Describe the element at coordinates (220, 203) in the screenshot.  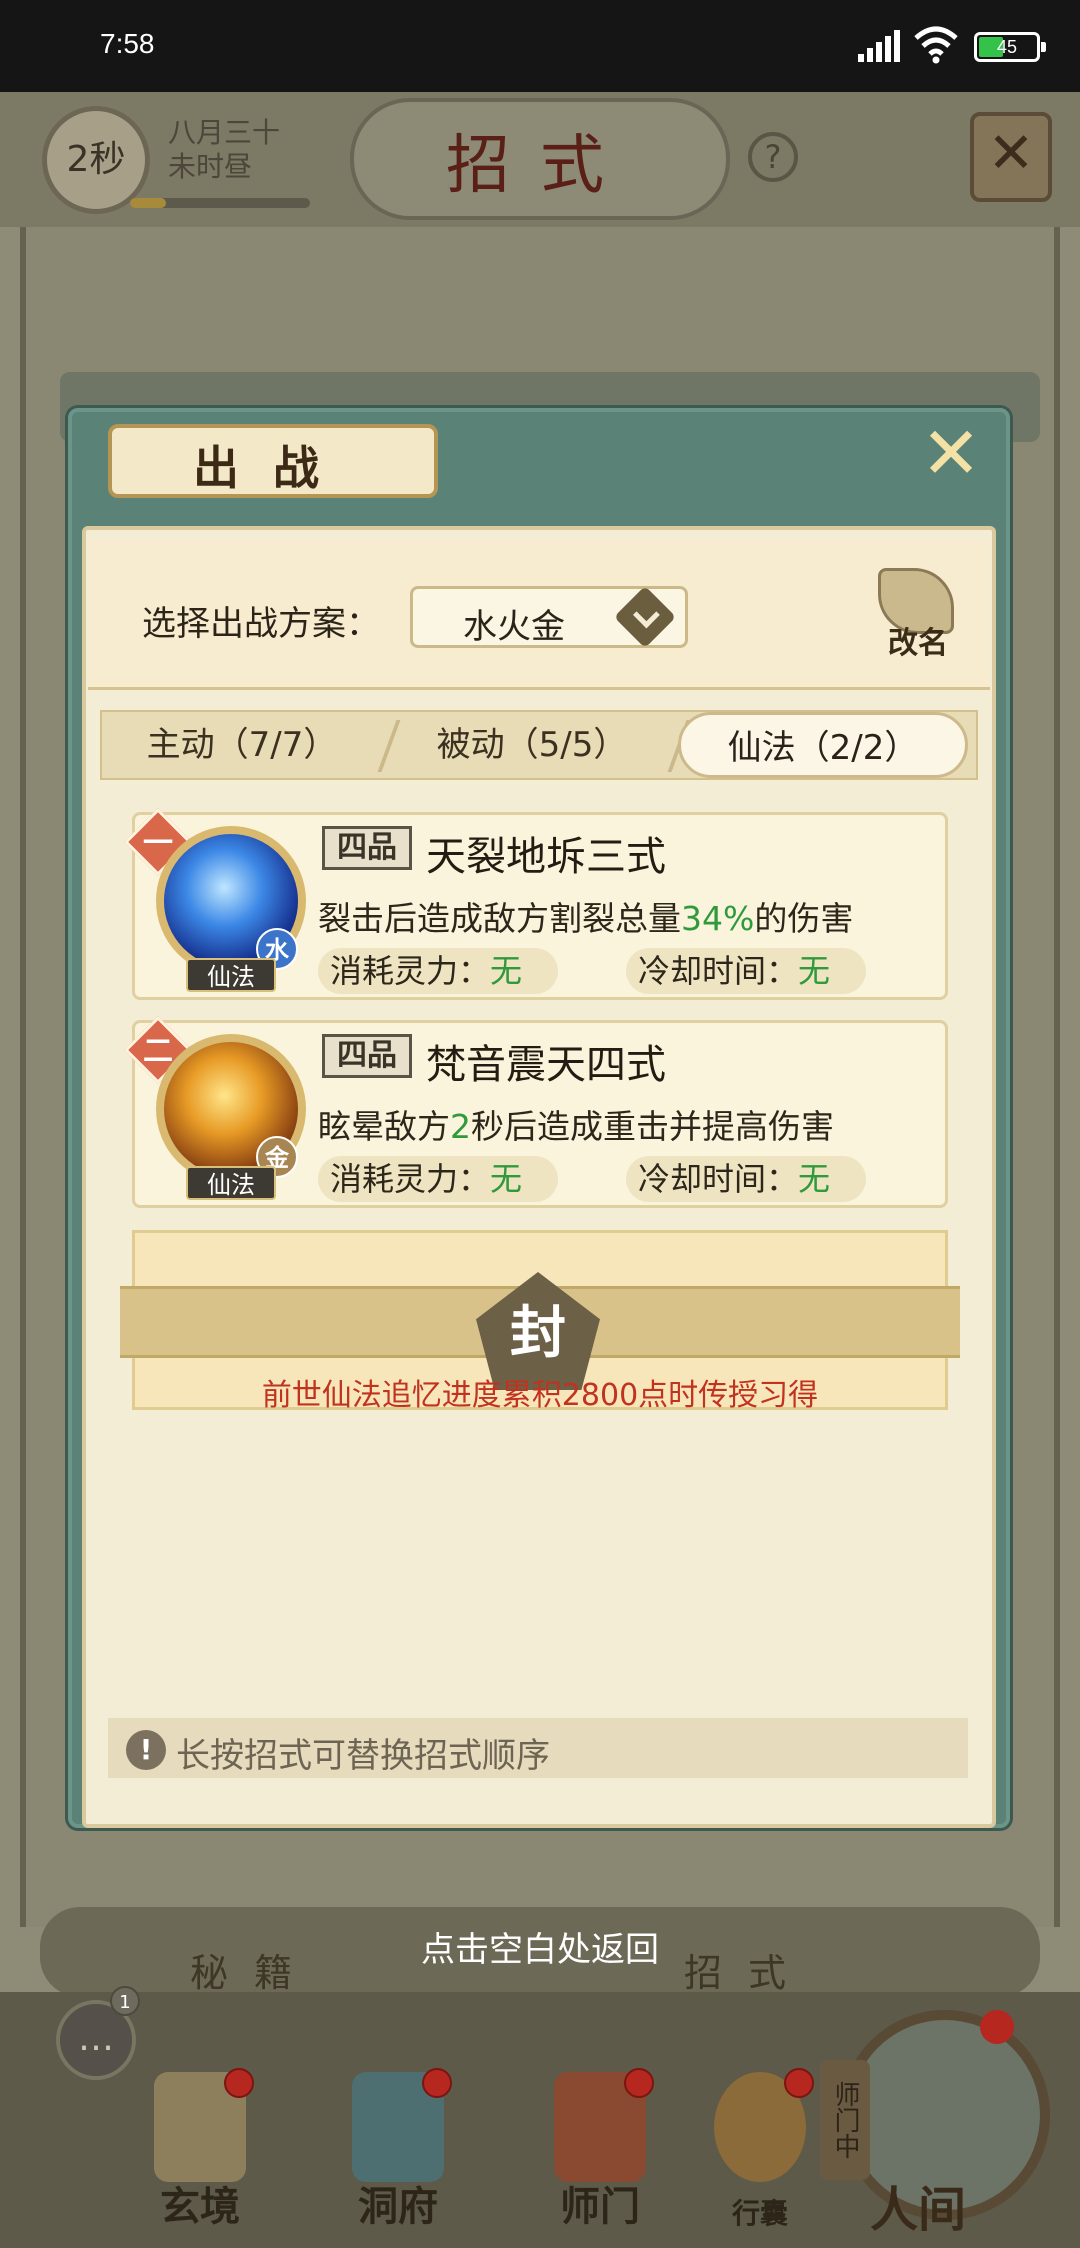
I see `time-progress-bar` at that location.